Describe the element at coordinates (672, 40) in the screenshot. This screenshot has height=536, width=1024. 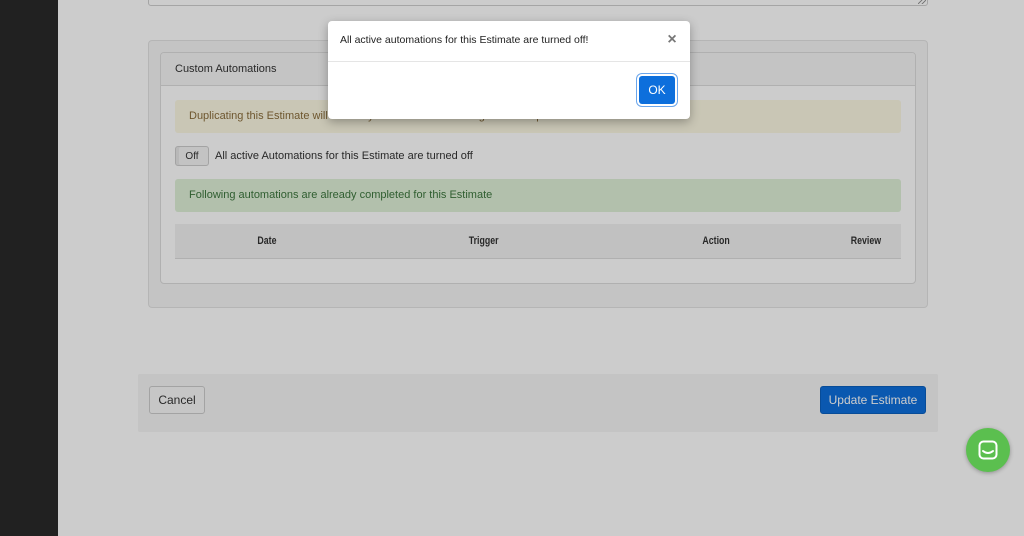
I see `close-icon: ×` at that location.